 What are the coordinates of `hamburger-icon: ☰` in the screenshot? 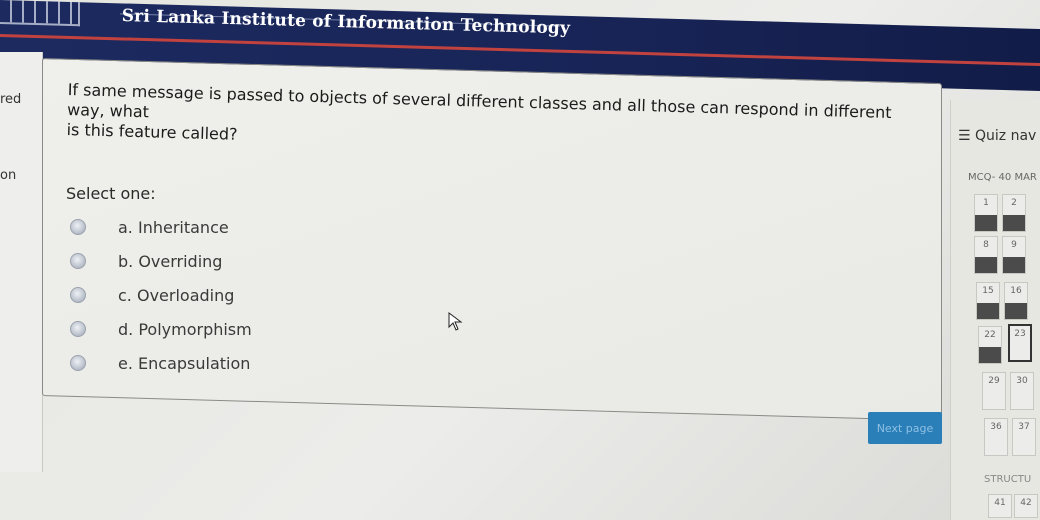 It's located at (964, 136).